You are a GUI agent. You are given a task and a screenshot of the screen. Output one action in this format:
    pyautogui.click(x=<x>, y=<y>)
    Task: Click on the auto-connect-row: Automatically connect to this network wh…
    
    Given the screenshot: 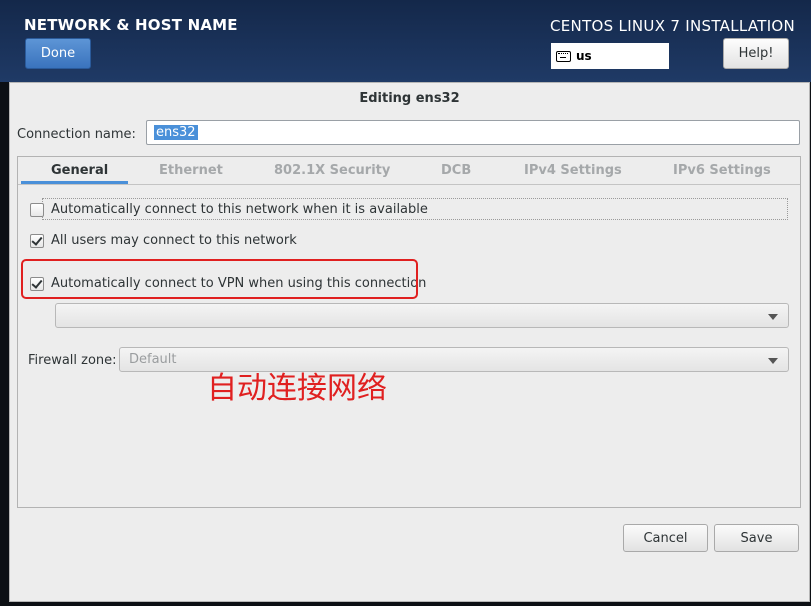 What is the action you would take?
    pyautogui.click(x=229, y=209)
    